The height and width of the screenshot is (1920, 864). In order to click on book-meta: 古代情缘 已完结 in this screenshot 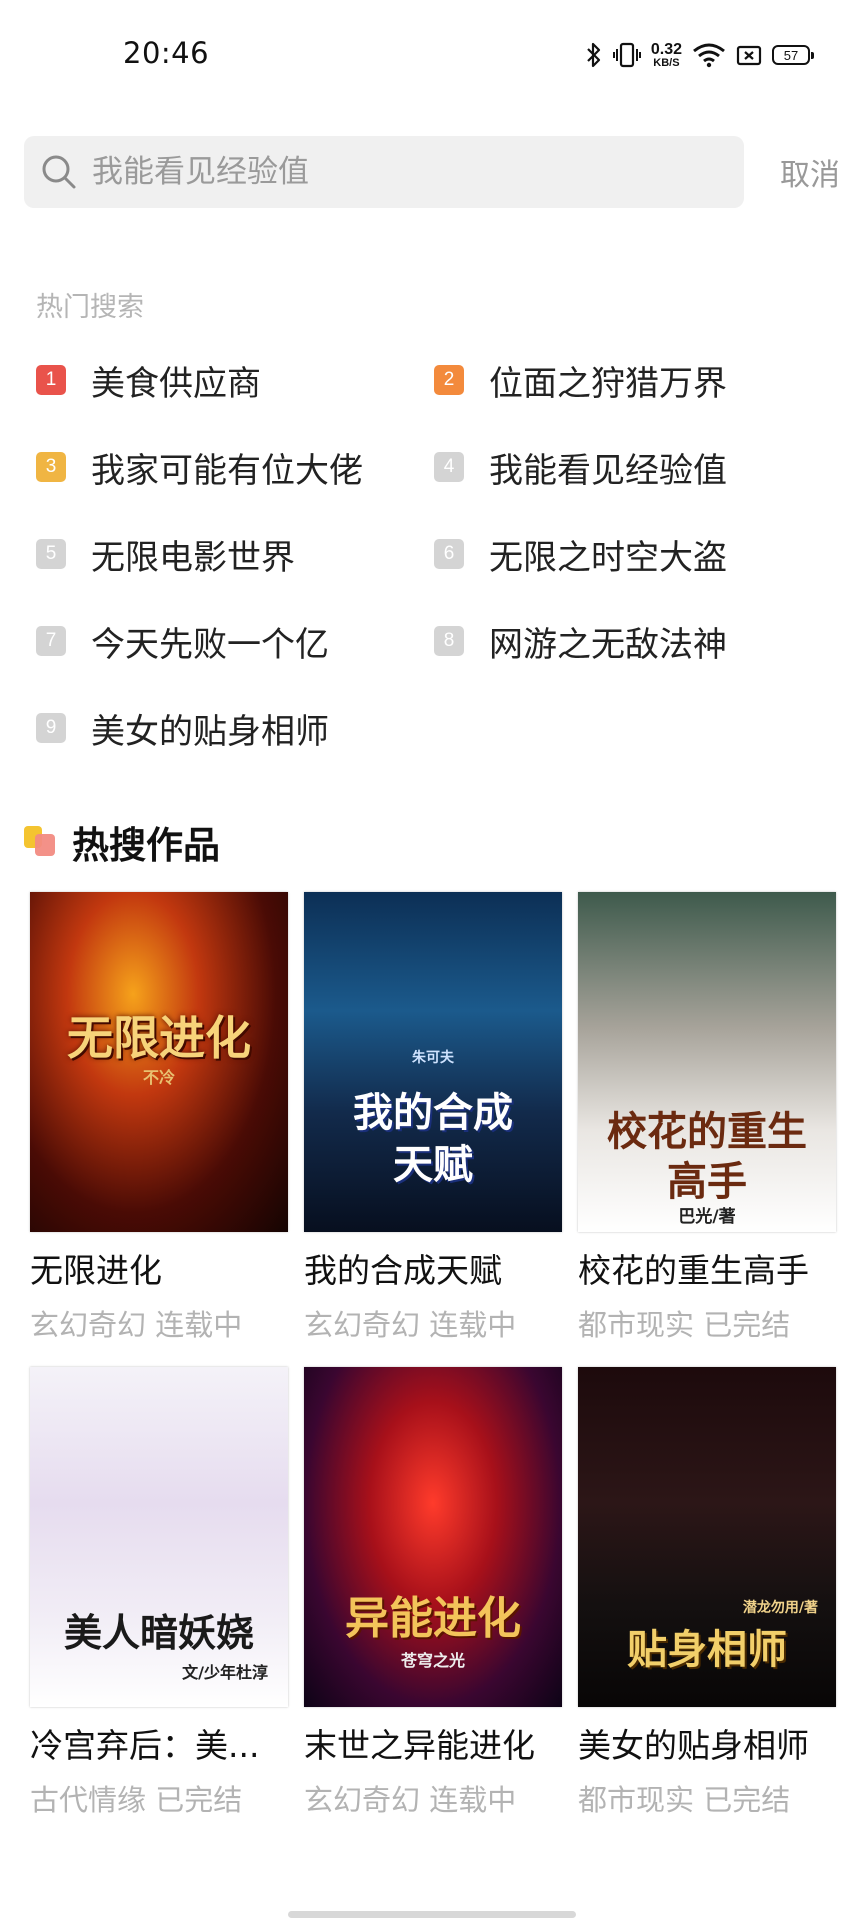, I will do `click(159, 1798)`.